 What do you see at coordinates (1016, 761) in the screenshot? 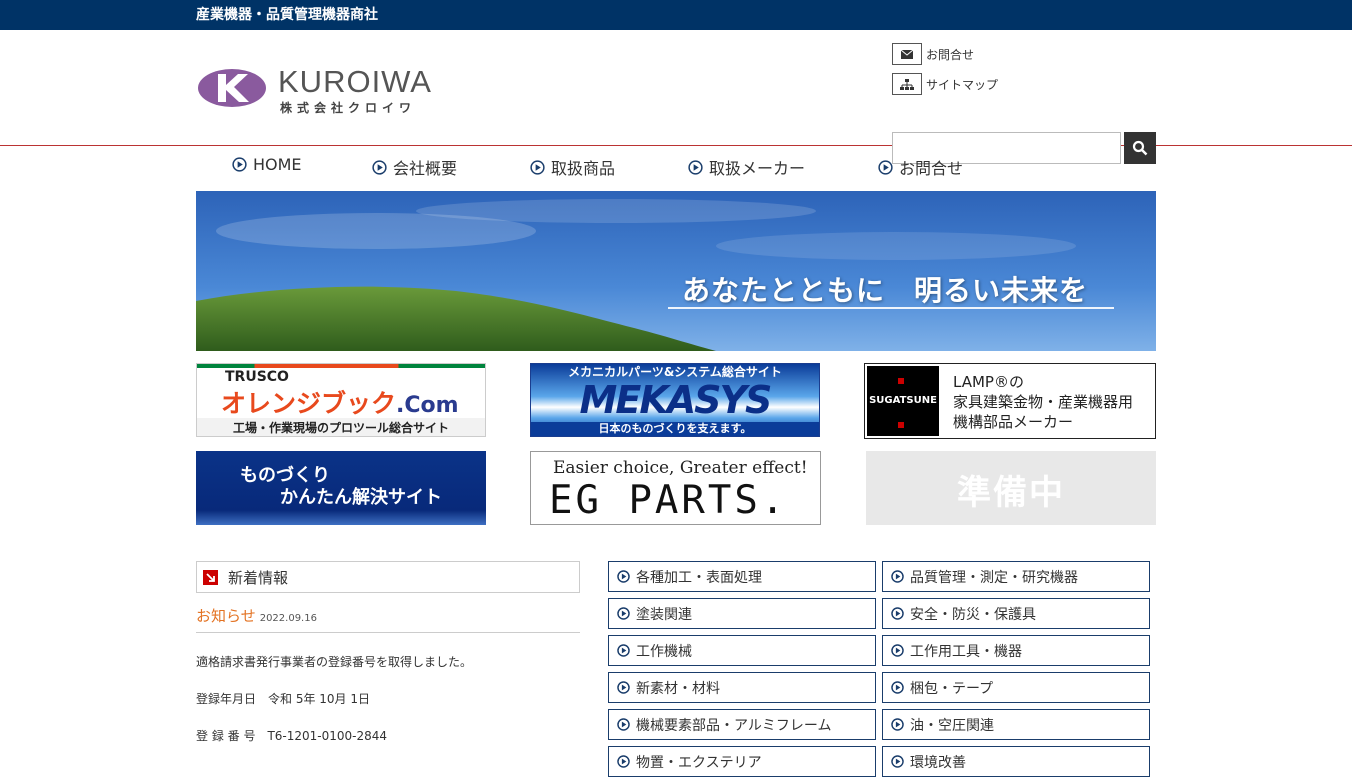
I see `category-link: 環境改善` at bounding box center [1016, 761].